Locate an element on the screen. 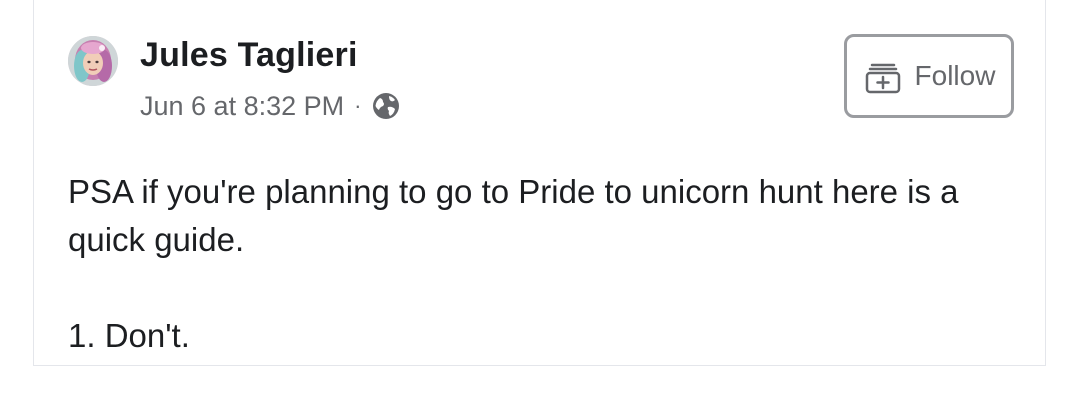  globe-icon is located at coordinates (386, 106).